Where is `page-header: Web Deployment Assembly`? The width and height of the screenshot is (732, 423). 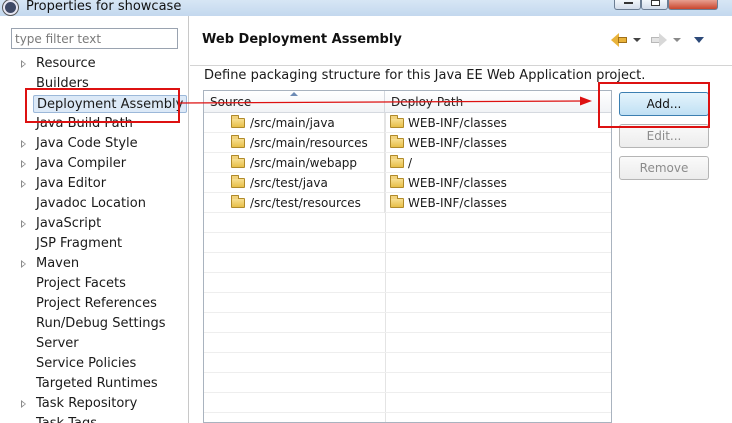
page-header: Web Deployment Assembly is located at coordinates (461, 41).